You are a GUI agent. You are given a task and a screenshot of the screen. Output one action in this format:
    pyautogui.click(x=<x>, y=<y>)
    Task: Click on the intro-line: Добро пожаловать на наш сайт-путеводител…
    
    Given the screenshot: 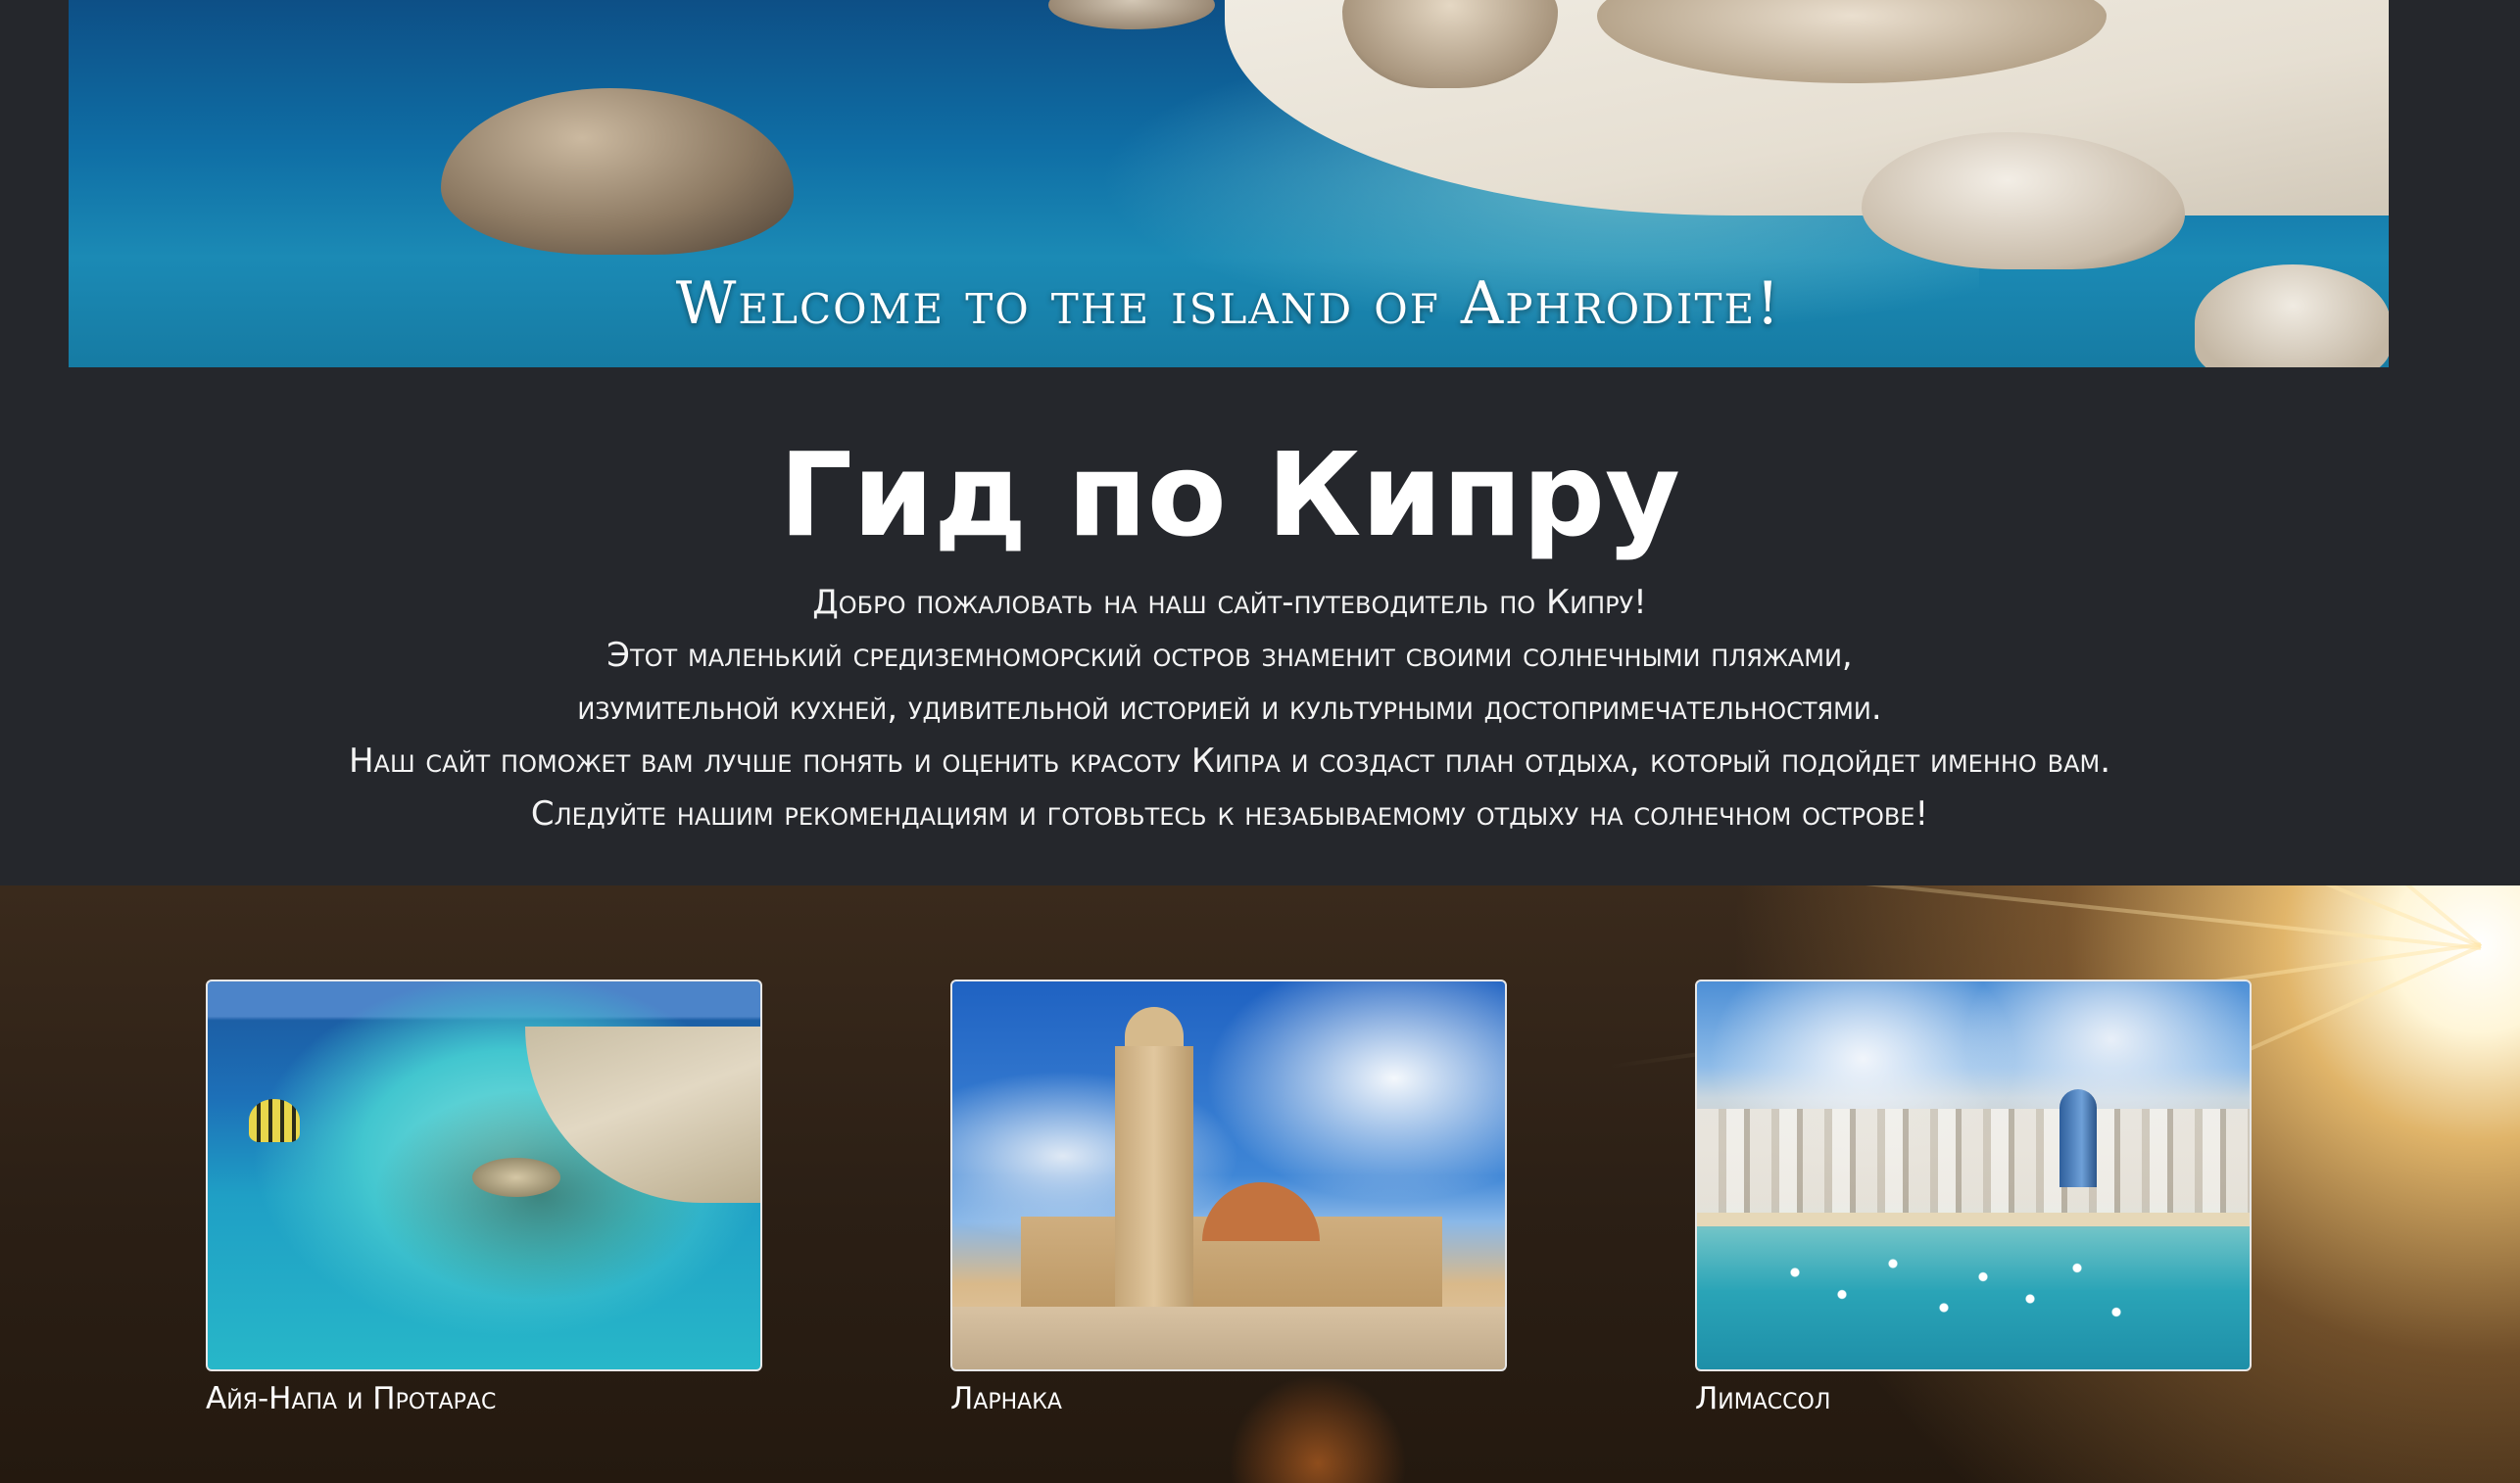 What is the action you would take?
    pyautogui.click(x=1229, y=602)
    